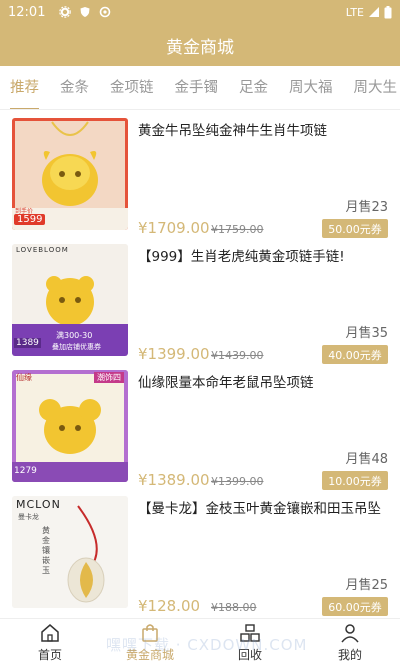 This screenshot has height=666, width=400. Describe the element at coordinates (70, 552) in the screenshot. I see `product-image: MCLON 曼卡龙 黄金镶嵌玉` at that location.